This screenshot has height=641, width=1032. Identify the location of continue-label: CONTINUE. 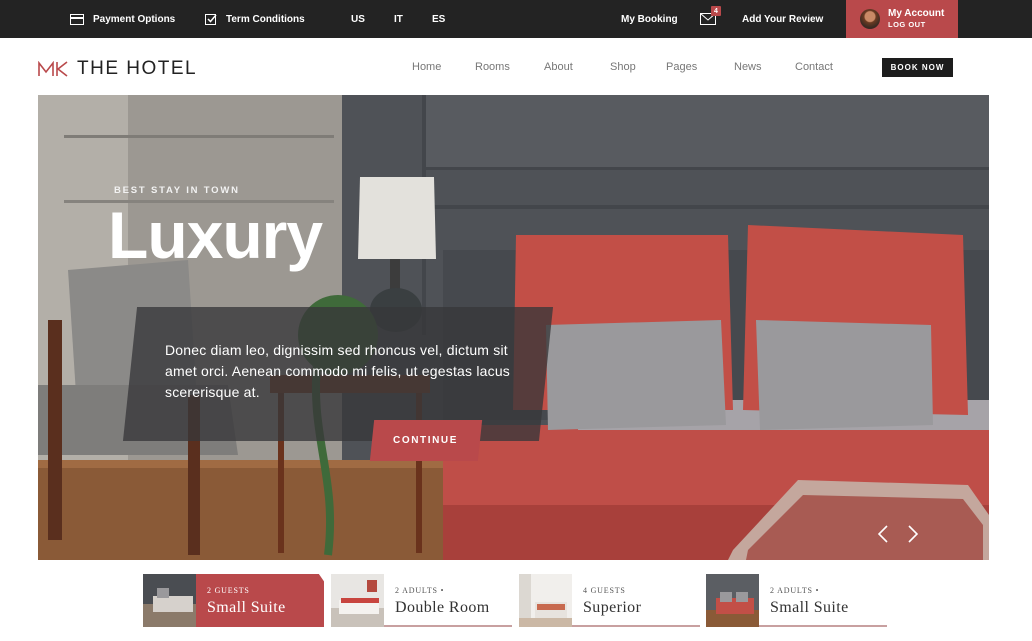
(426, 440).